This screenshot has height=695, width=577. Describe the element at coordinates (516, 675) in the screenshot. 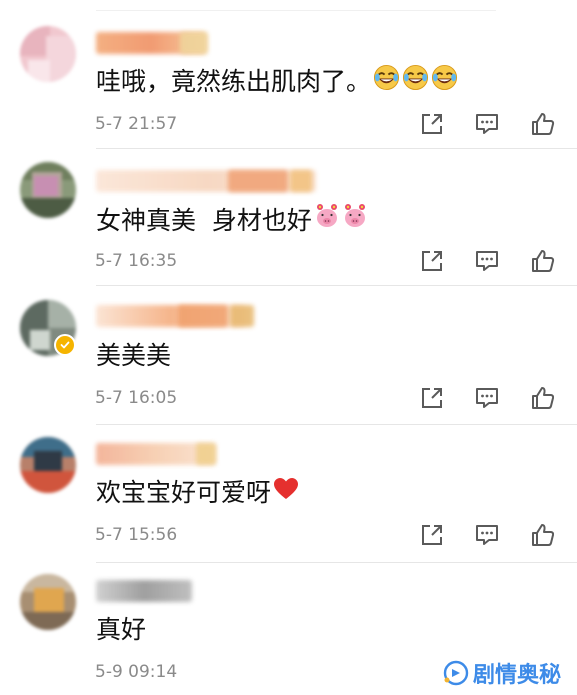

I see `watermark-text: 剧情奥秘` at that location.